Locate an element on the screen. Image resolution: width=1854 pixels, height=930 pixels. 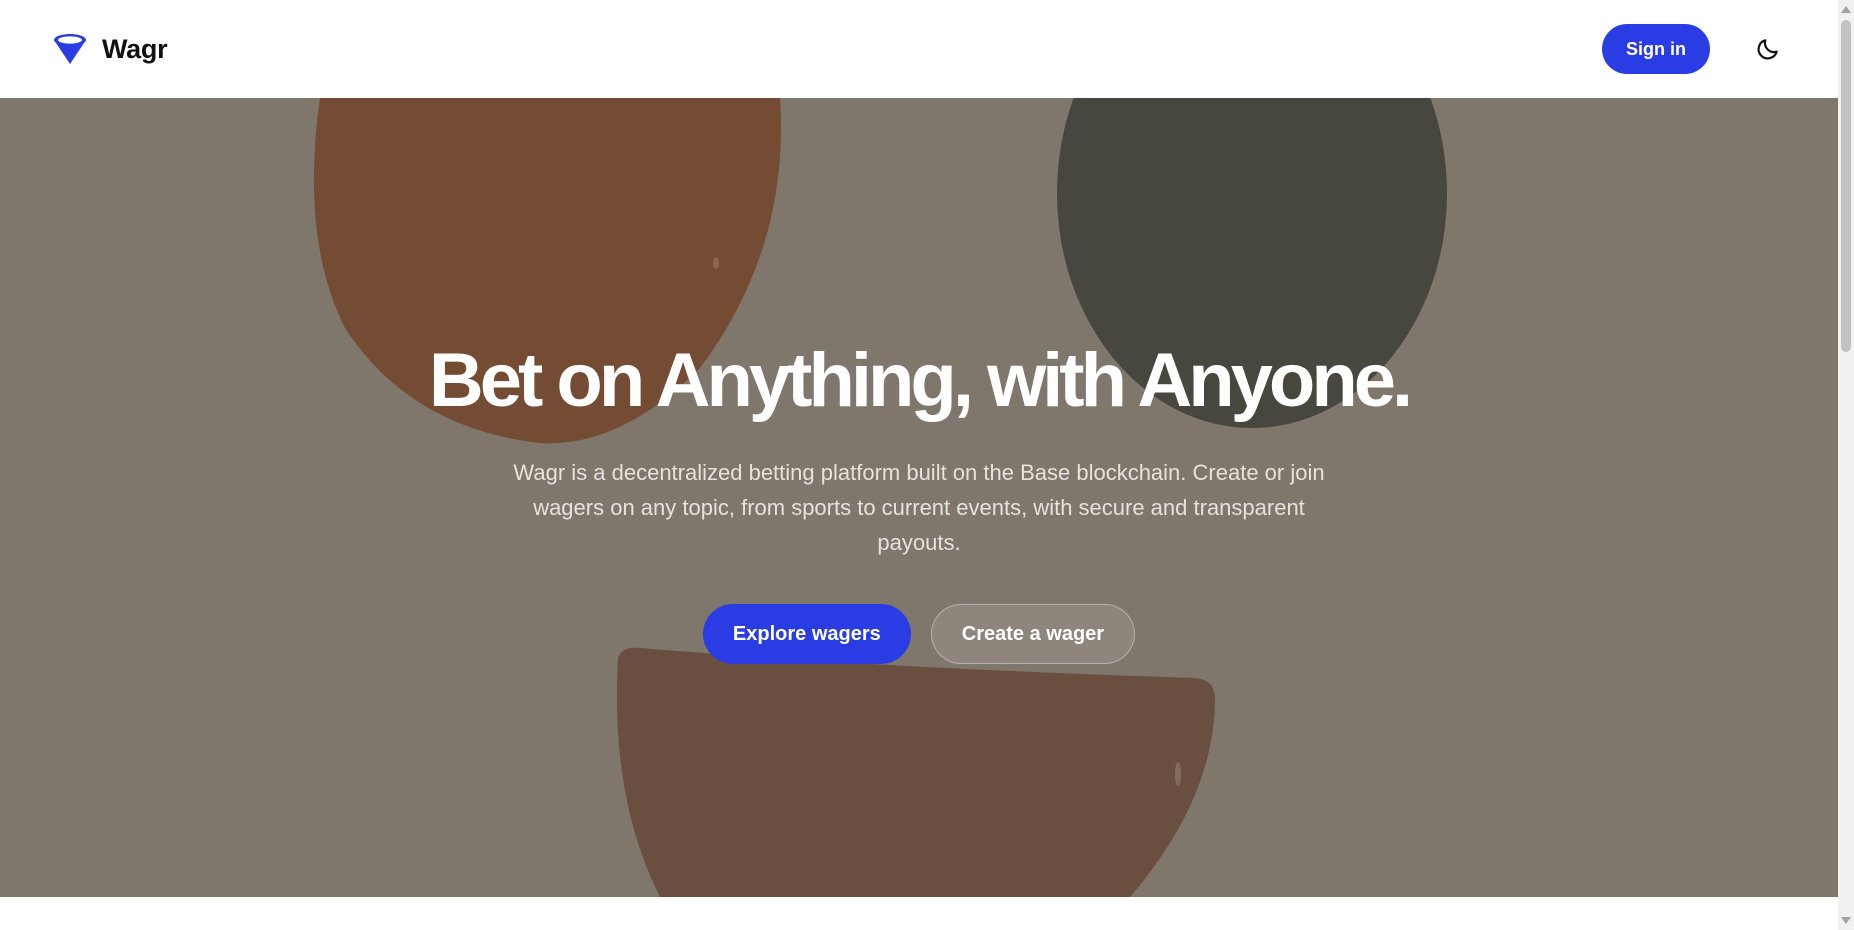
moon-icon is located at coordinates (1767, 49).